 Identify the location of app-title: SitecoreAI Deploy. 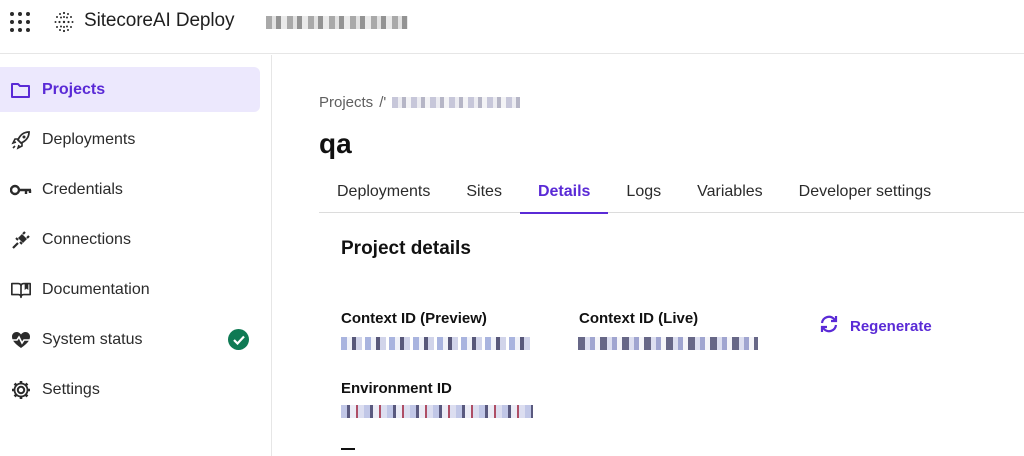
(159, 20).